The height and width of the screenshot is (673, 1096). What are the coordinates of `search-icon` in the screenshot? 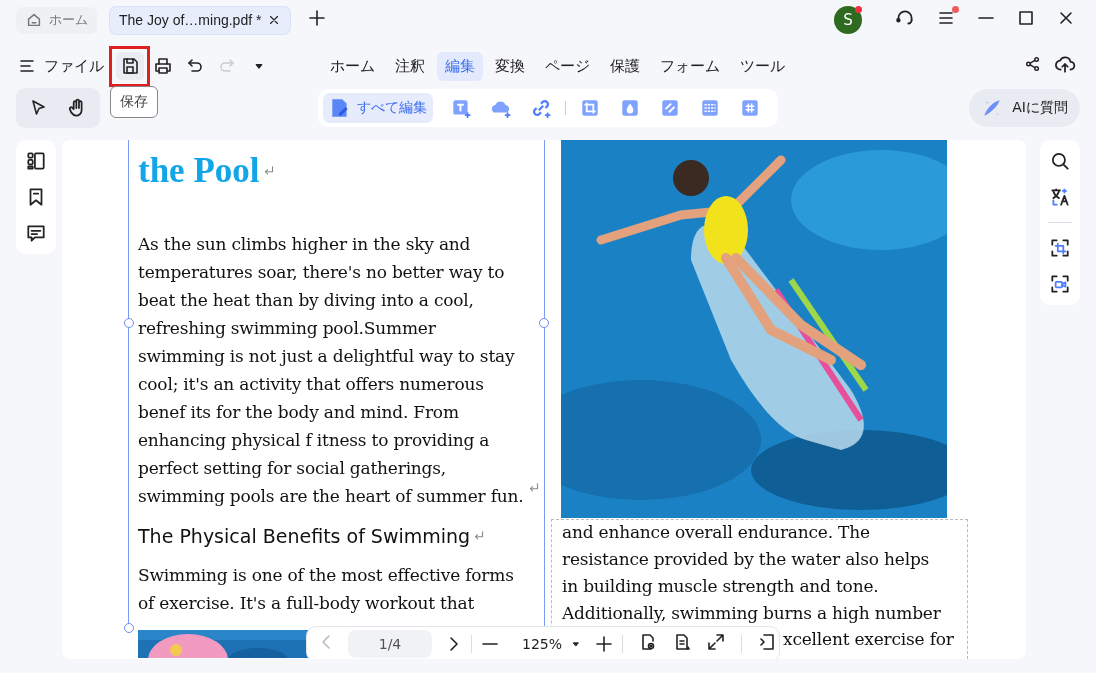 It's located at (1060, 161).